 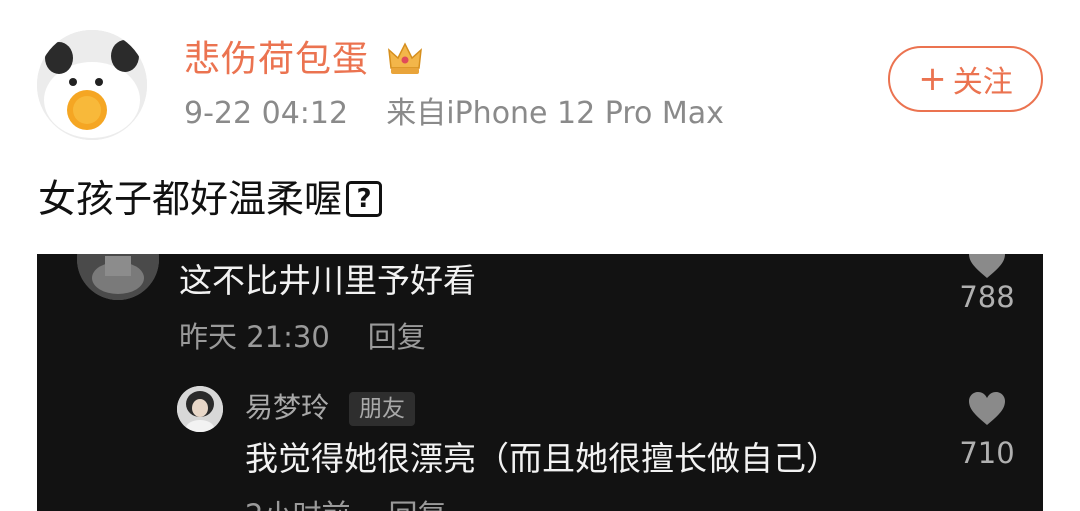 I want to click on post-source: 来自iPhone 12 Pro Max, so click(x=555, y=113).